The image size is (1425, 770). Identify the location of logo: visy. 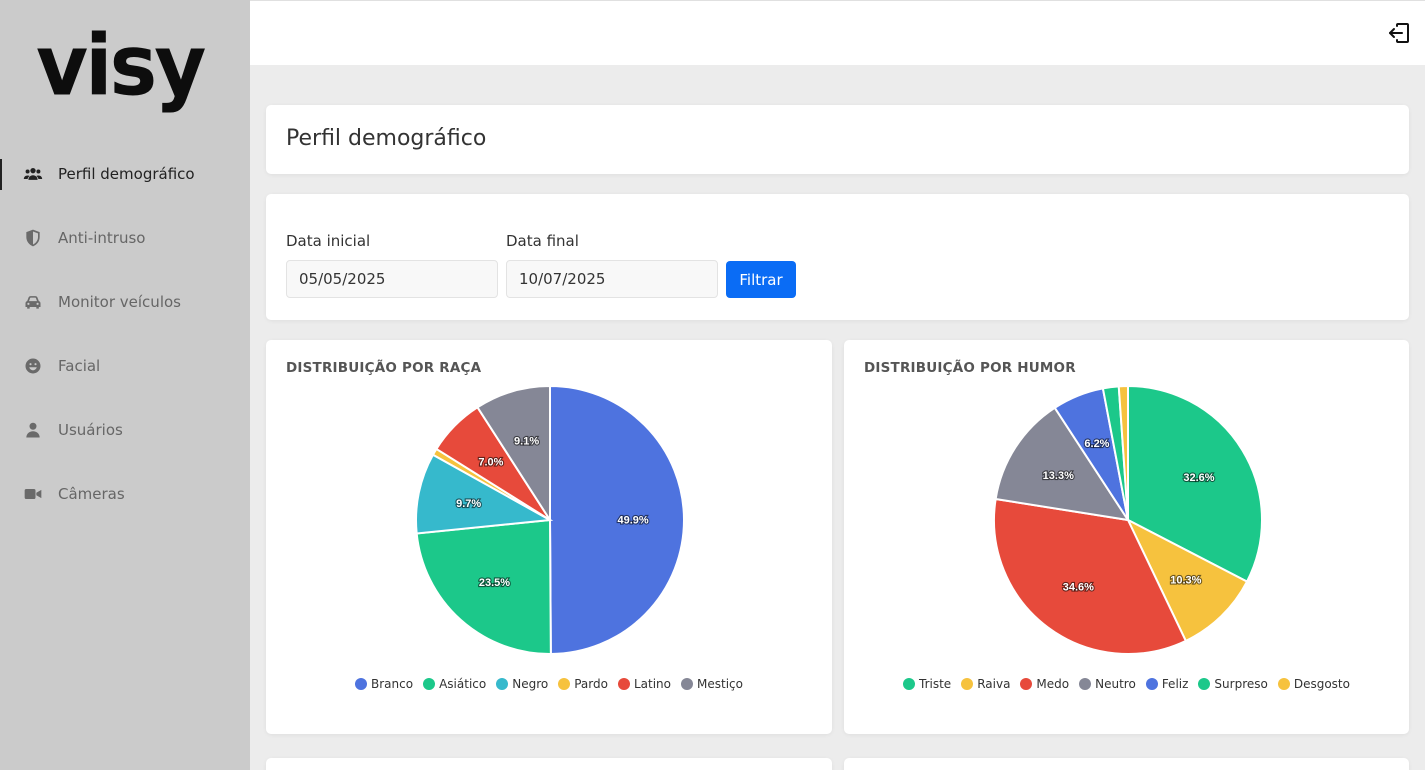
(121, 65).